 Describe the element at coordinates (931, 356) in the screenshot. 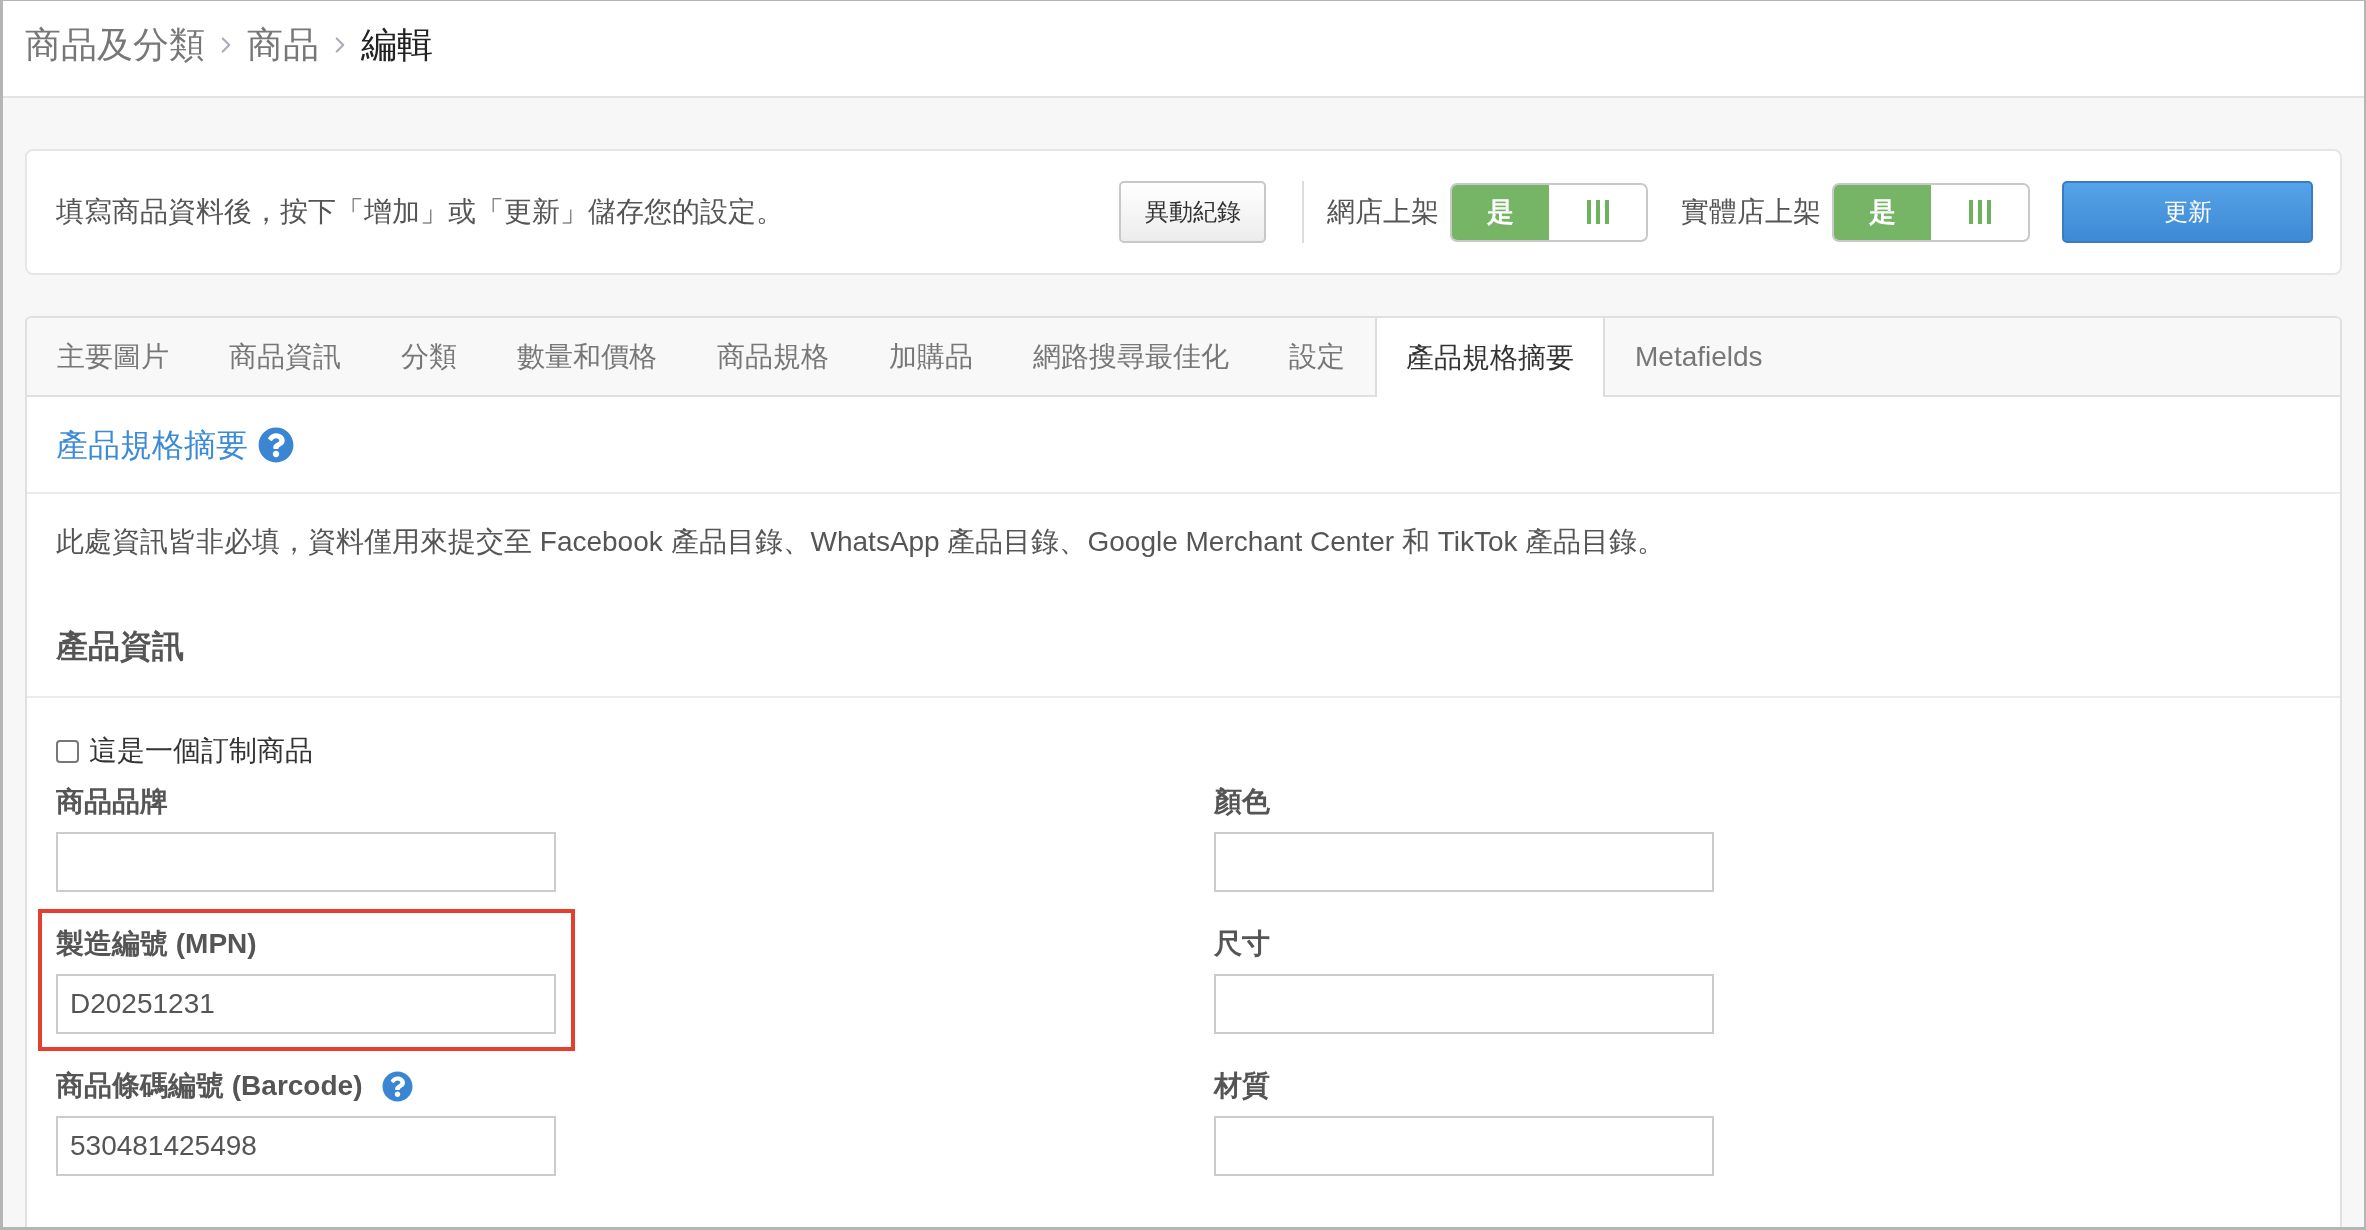

I see `tab: 加購品` at that location.